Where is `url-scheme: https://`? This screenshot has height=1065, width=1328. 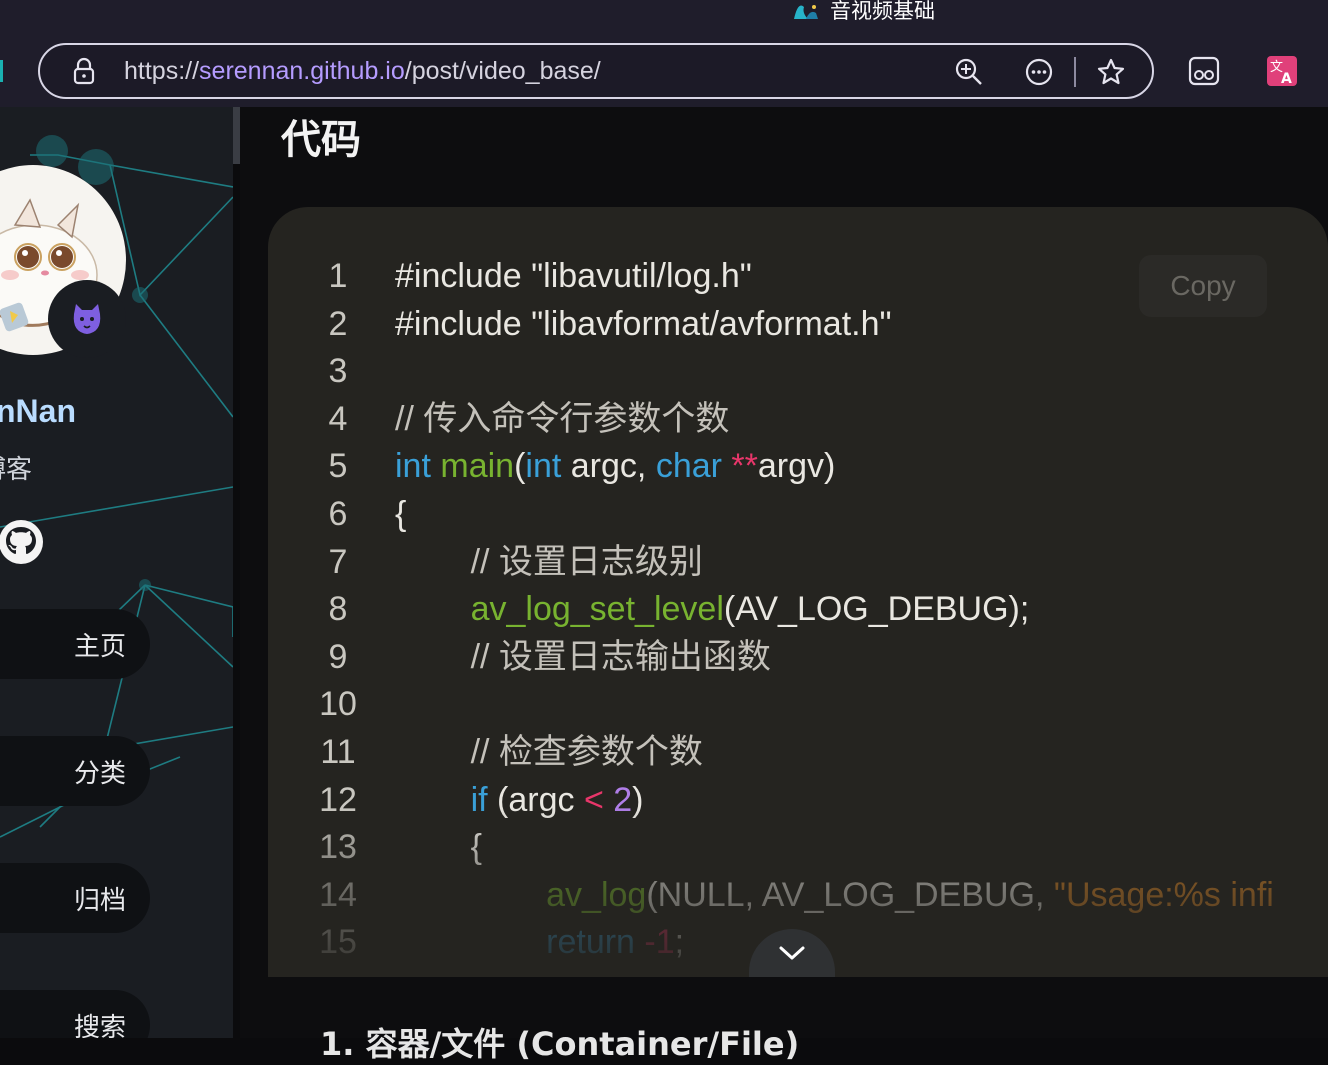 url-scheme: https:// is located at coordinates (162, 71).